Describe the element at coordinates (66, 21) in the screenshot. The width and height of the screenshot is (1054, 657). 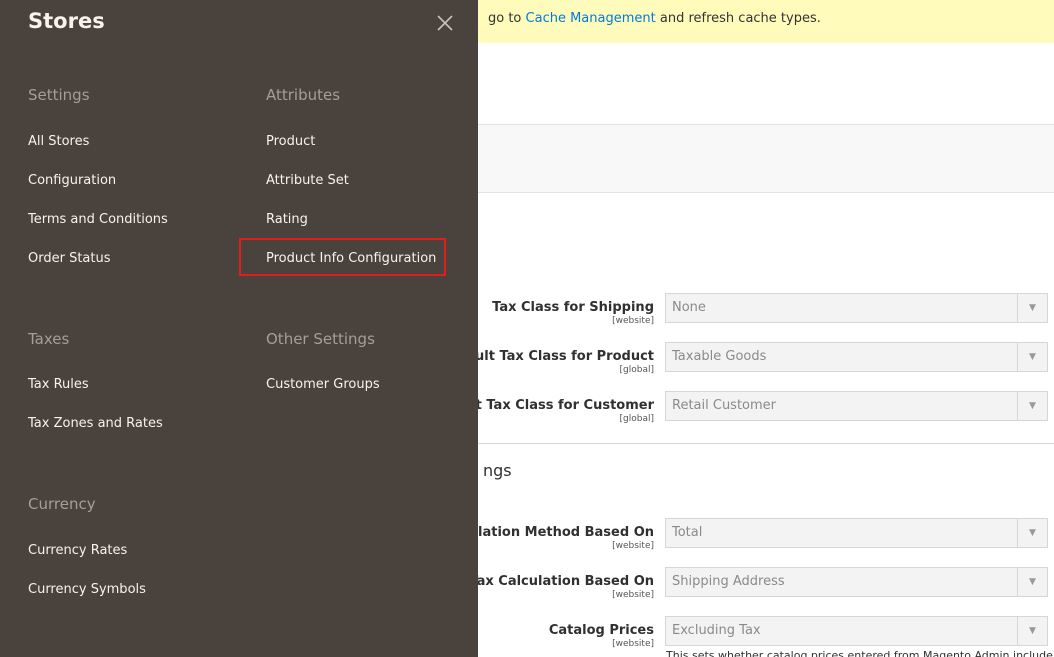
I see `flyout-title: Stores` at that location.